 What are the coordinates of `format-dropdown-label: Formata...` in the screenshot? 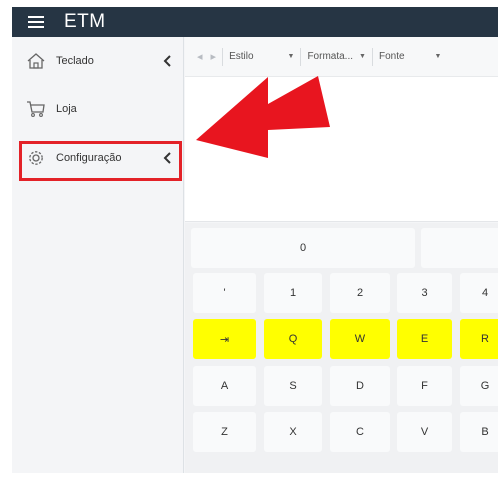 It's located at (330, 56).